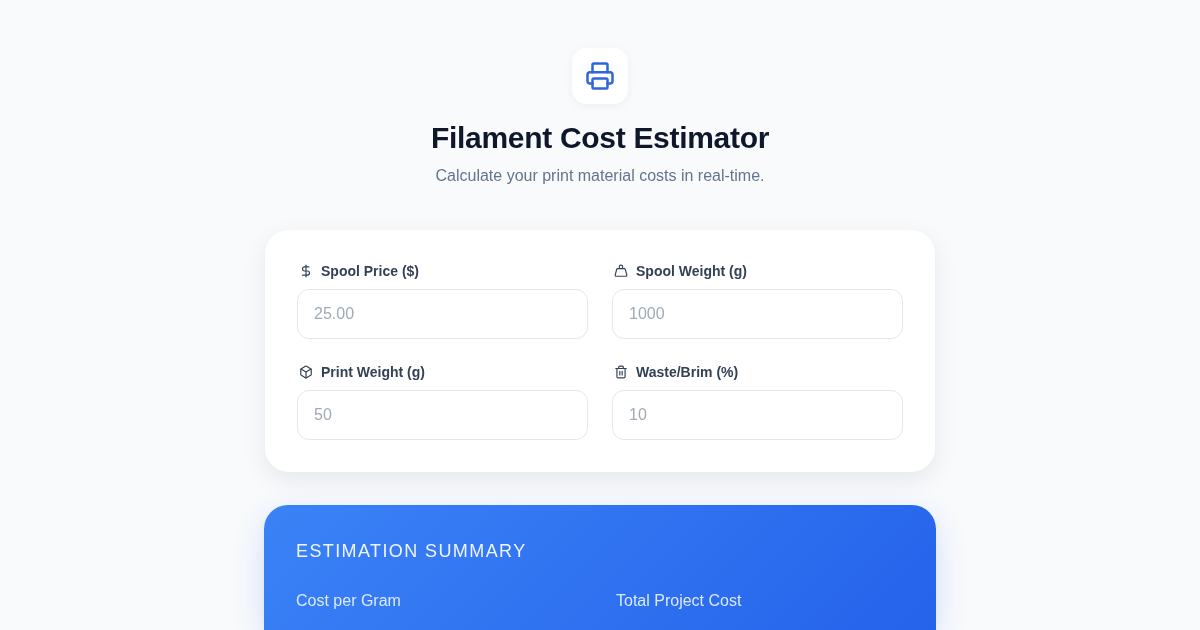  What do you see at coordinates (679, 600) in the screenshot?
I see `metric-label: Total Project Cost` at bounding box center [679, 600].